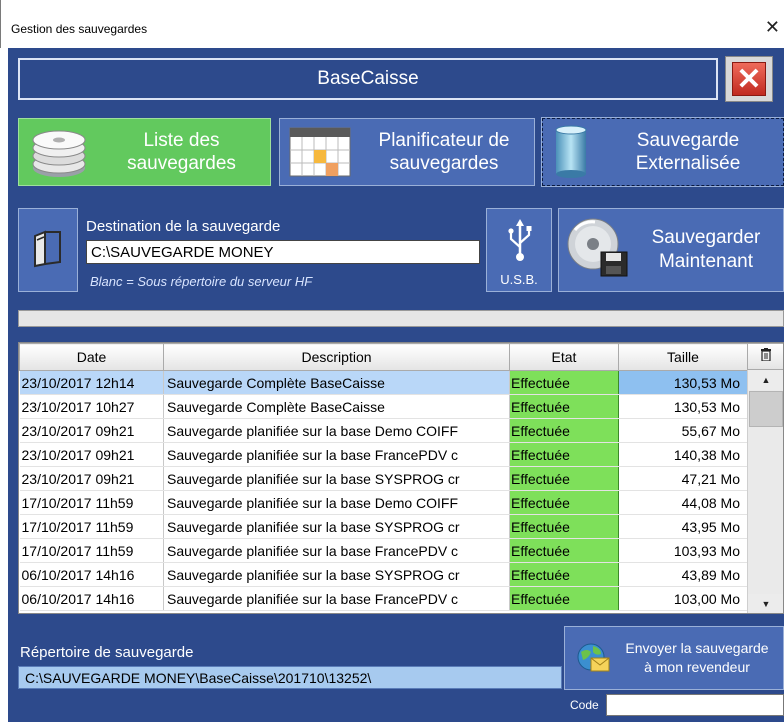 This screenshot has height=722, width=784. I want to click on tab-plan-line1: Planificateur de, so click(444, 140).